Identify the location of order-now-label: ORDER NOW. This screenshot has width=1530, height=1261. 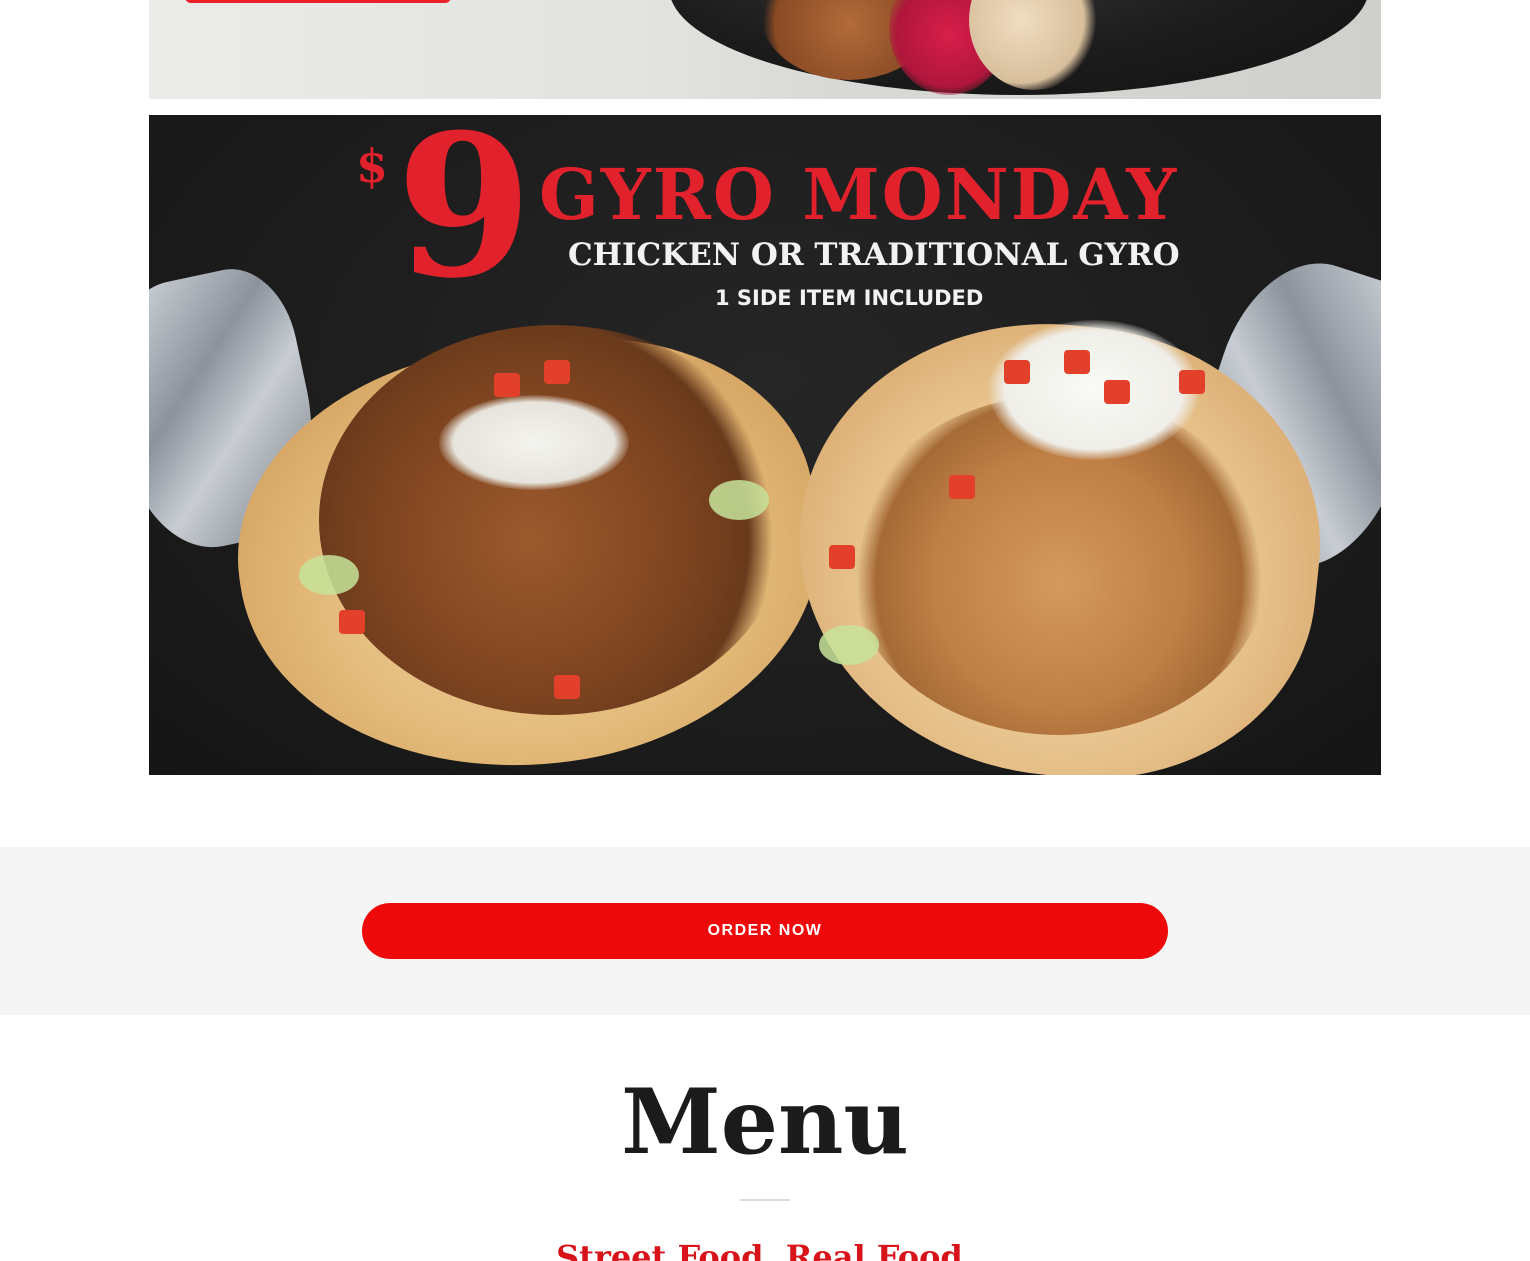
(765, 930).